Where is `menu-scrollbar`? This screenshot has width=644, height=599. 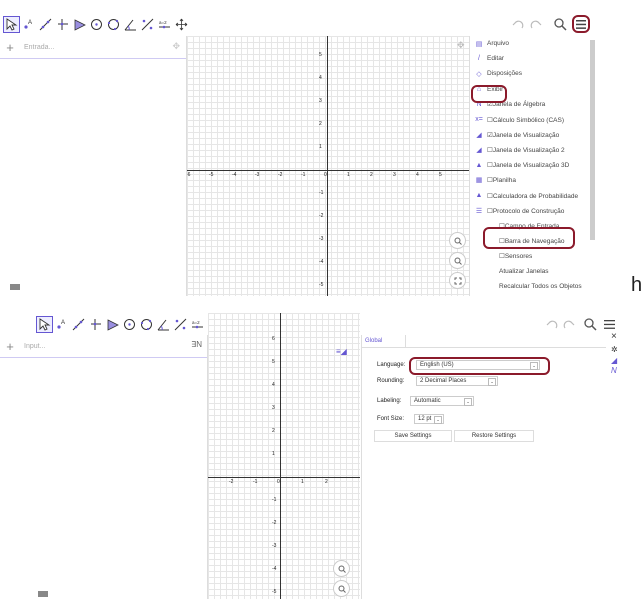 menu-scrollbar is located at coordinates (592, 140).